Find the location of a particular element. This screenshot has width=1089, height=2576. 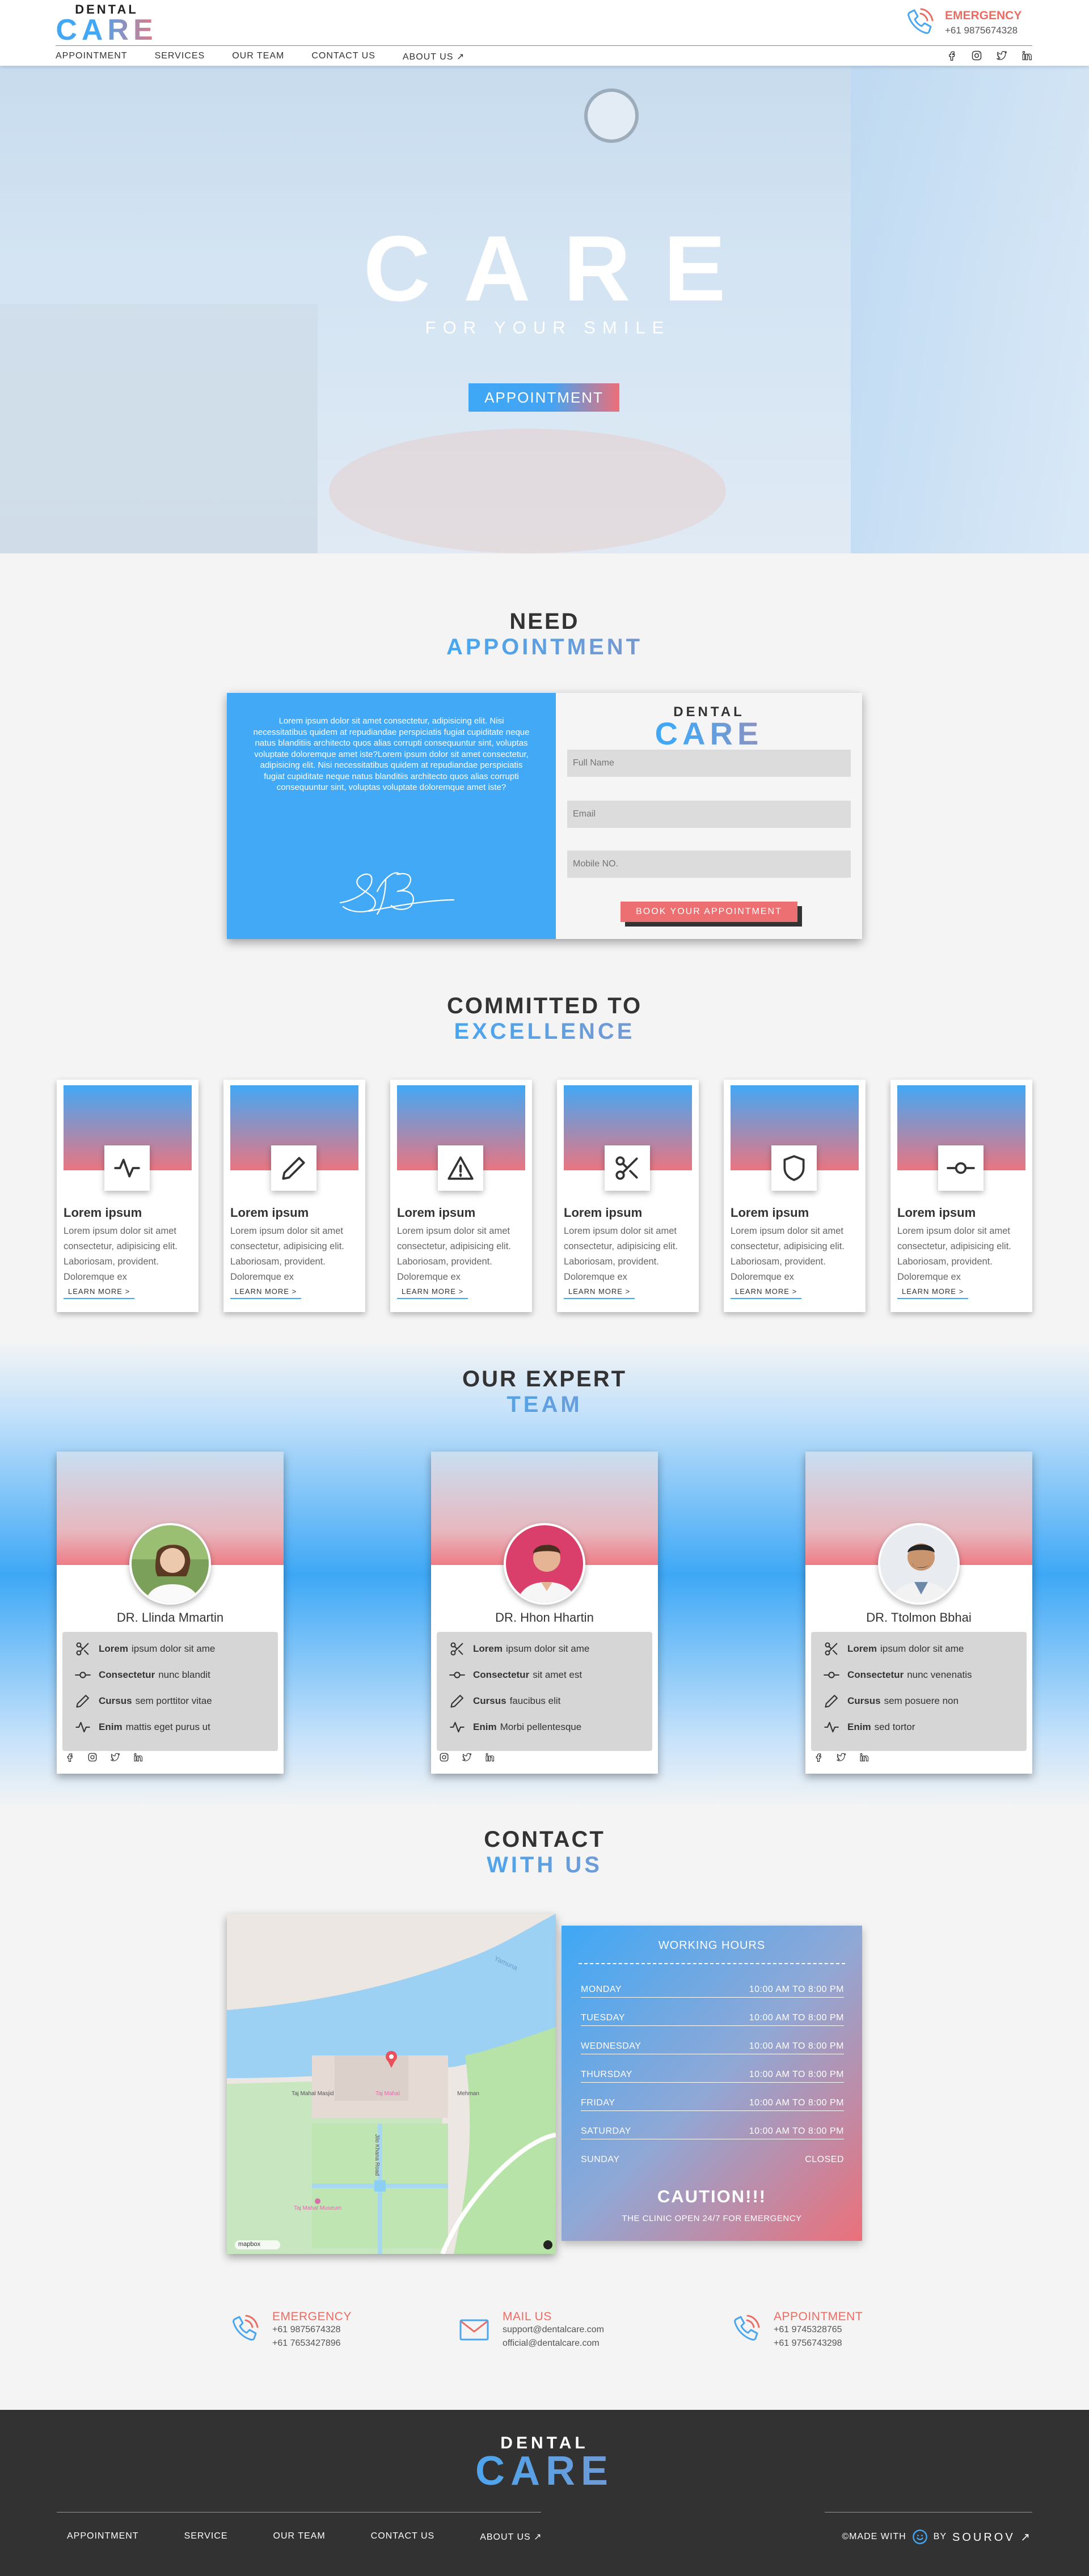

skill-item: Consectetur nunc blandit is located at coordinates (142, 1675).